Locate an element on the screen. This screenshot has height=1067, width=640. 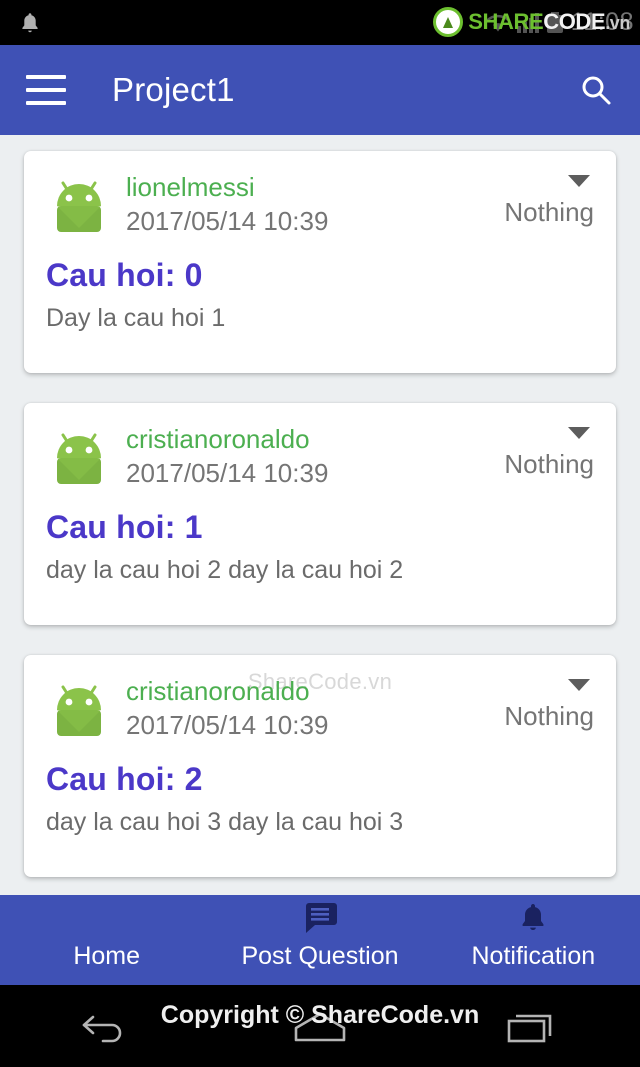
sharecode-logo-icon is located at coordinates (448, 22).